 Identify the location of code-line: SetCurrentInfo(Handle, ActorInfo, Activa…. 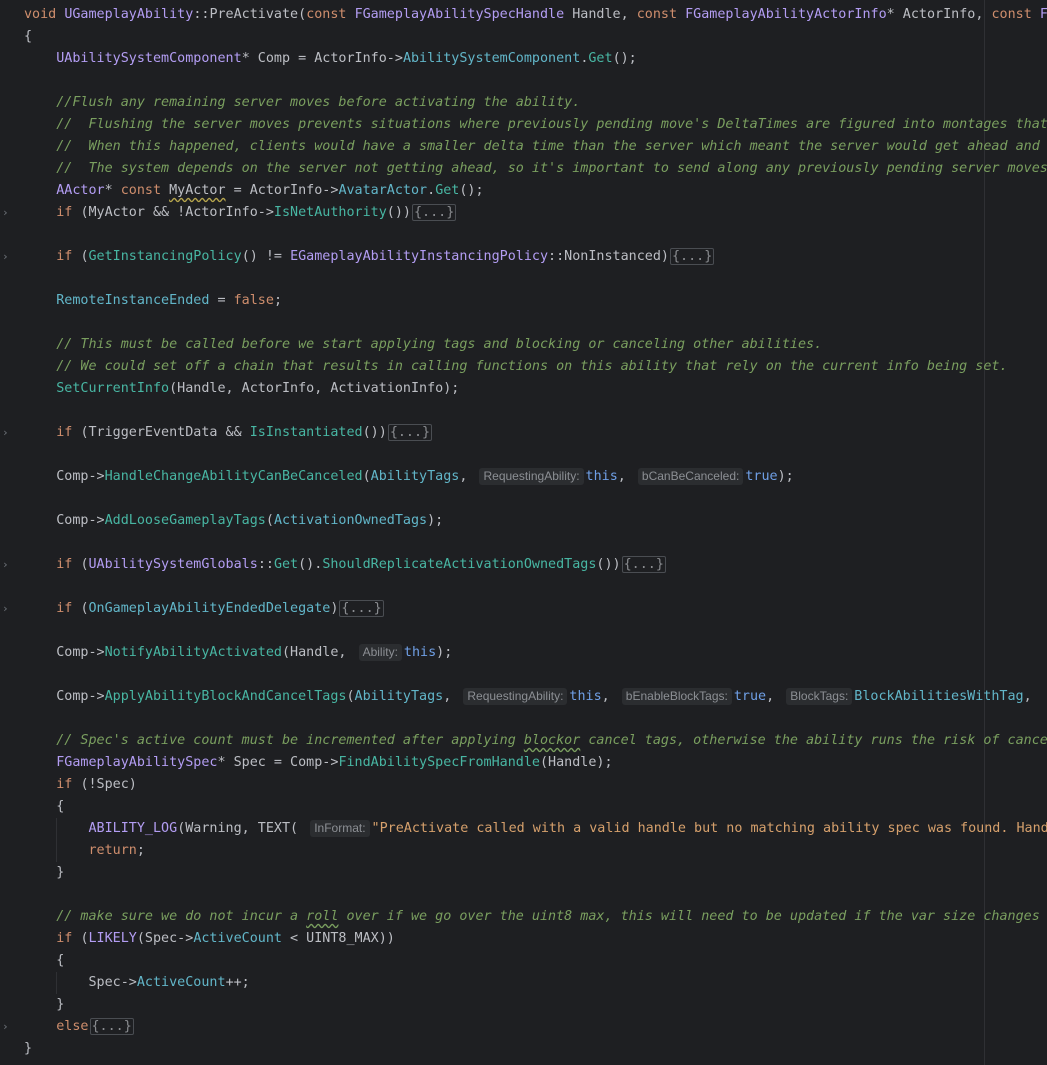
(241, 389).